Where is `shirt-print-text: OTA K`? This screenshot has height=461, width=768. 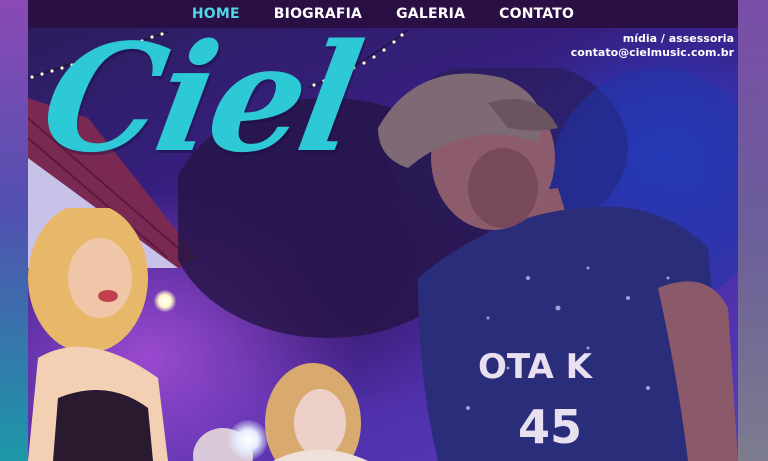
shirt-print-text: OTA K is located at coordinates (536, 367).